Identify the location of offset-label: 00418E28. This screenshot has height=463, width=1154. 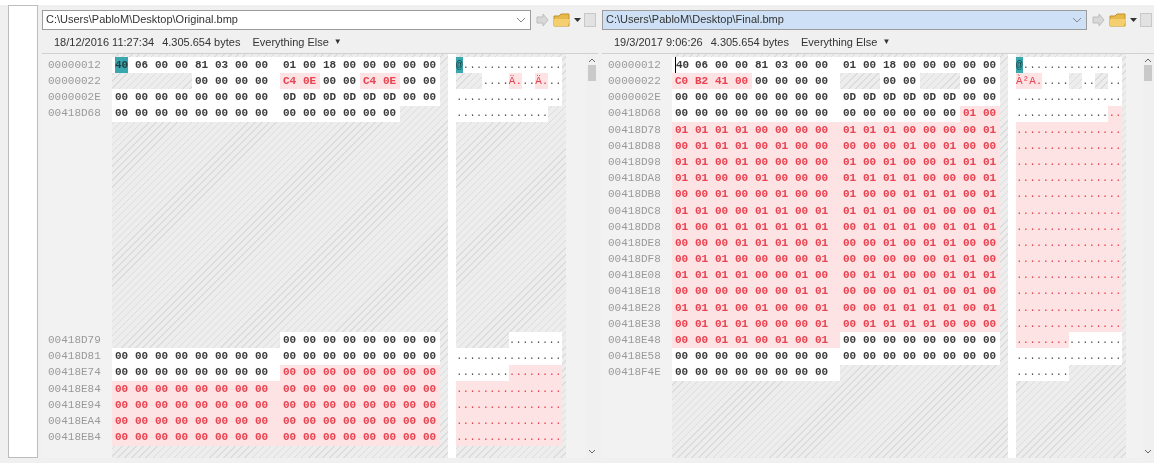
(634, 308).